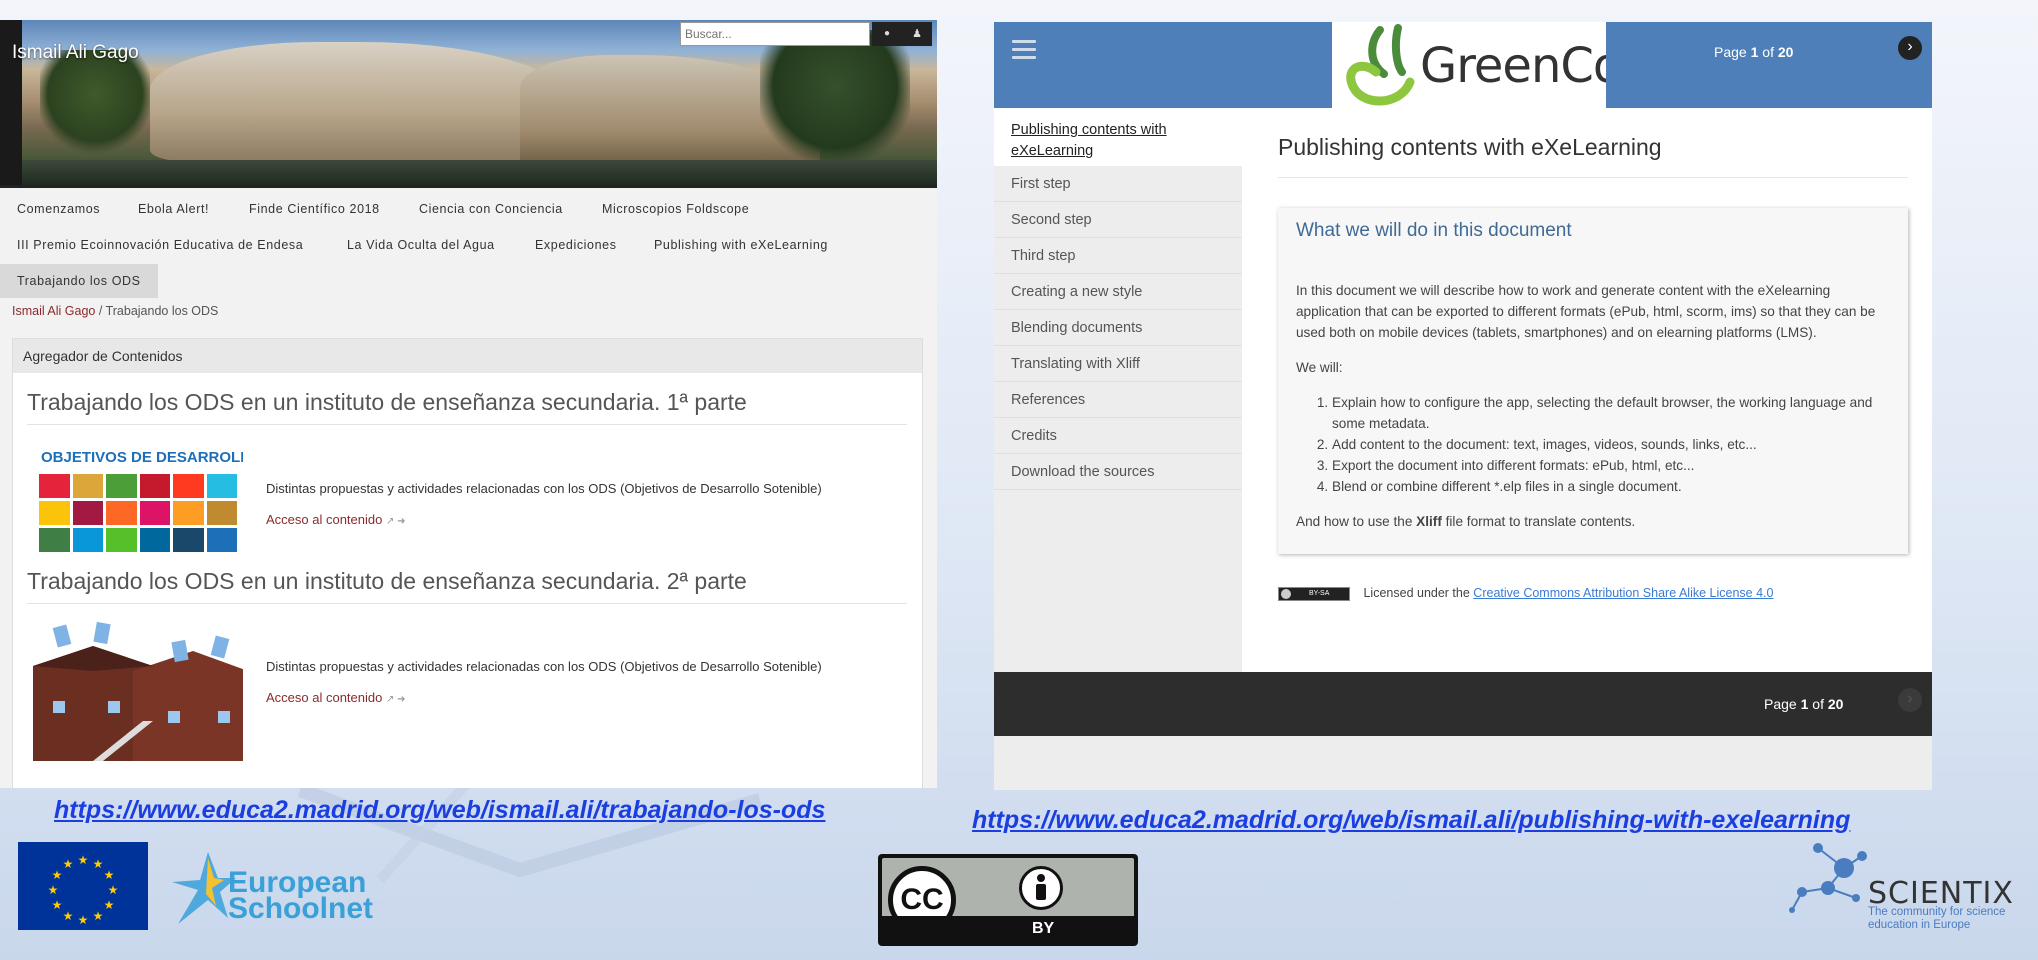 The image size is (2038, 960). Describe the element at coordinates (162, 311) in the screenshot. I see `breadcrumb-current: Trabajando los ODS` at that location.